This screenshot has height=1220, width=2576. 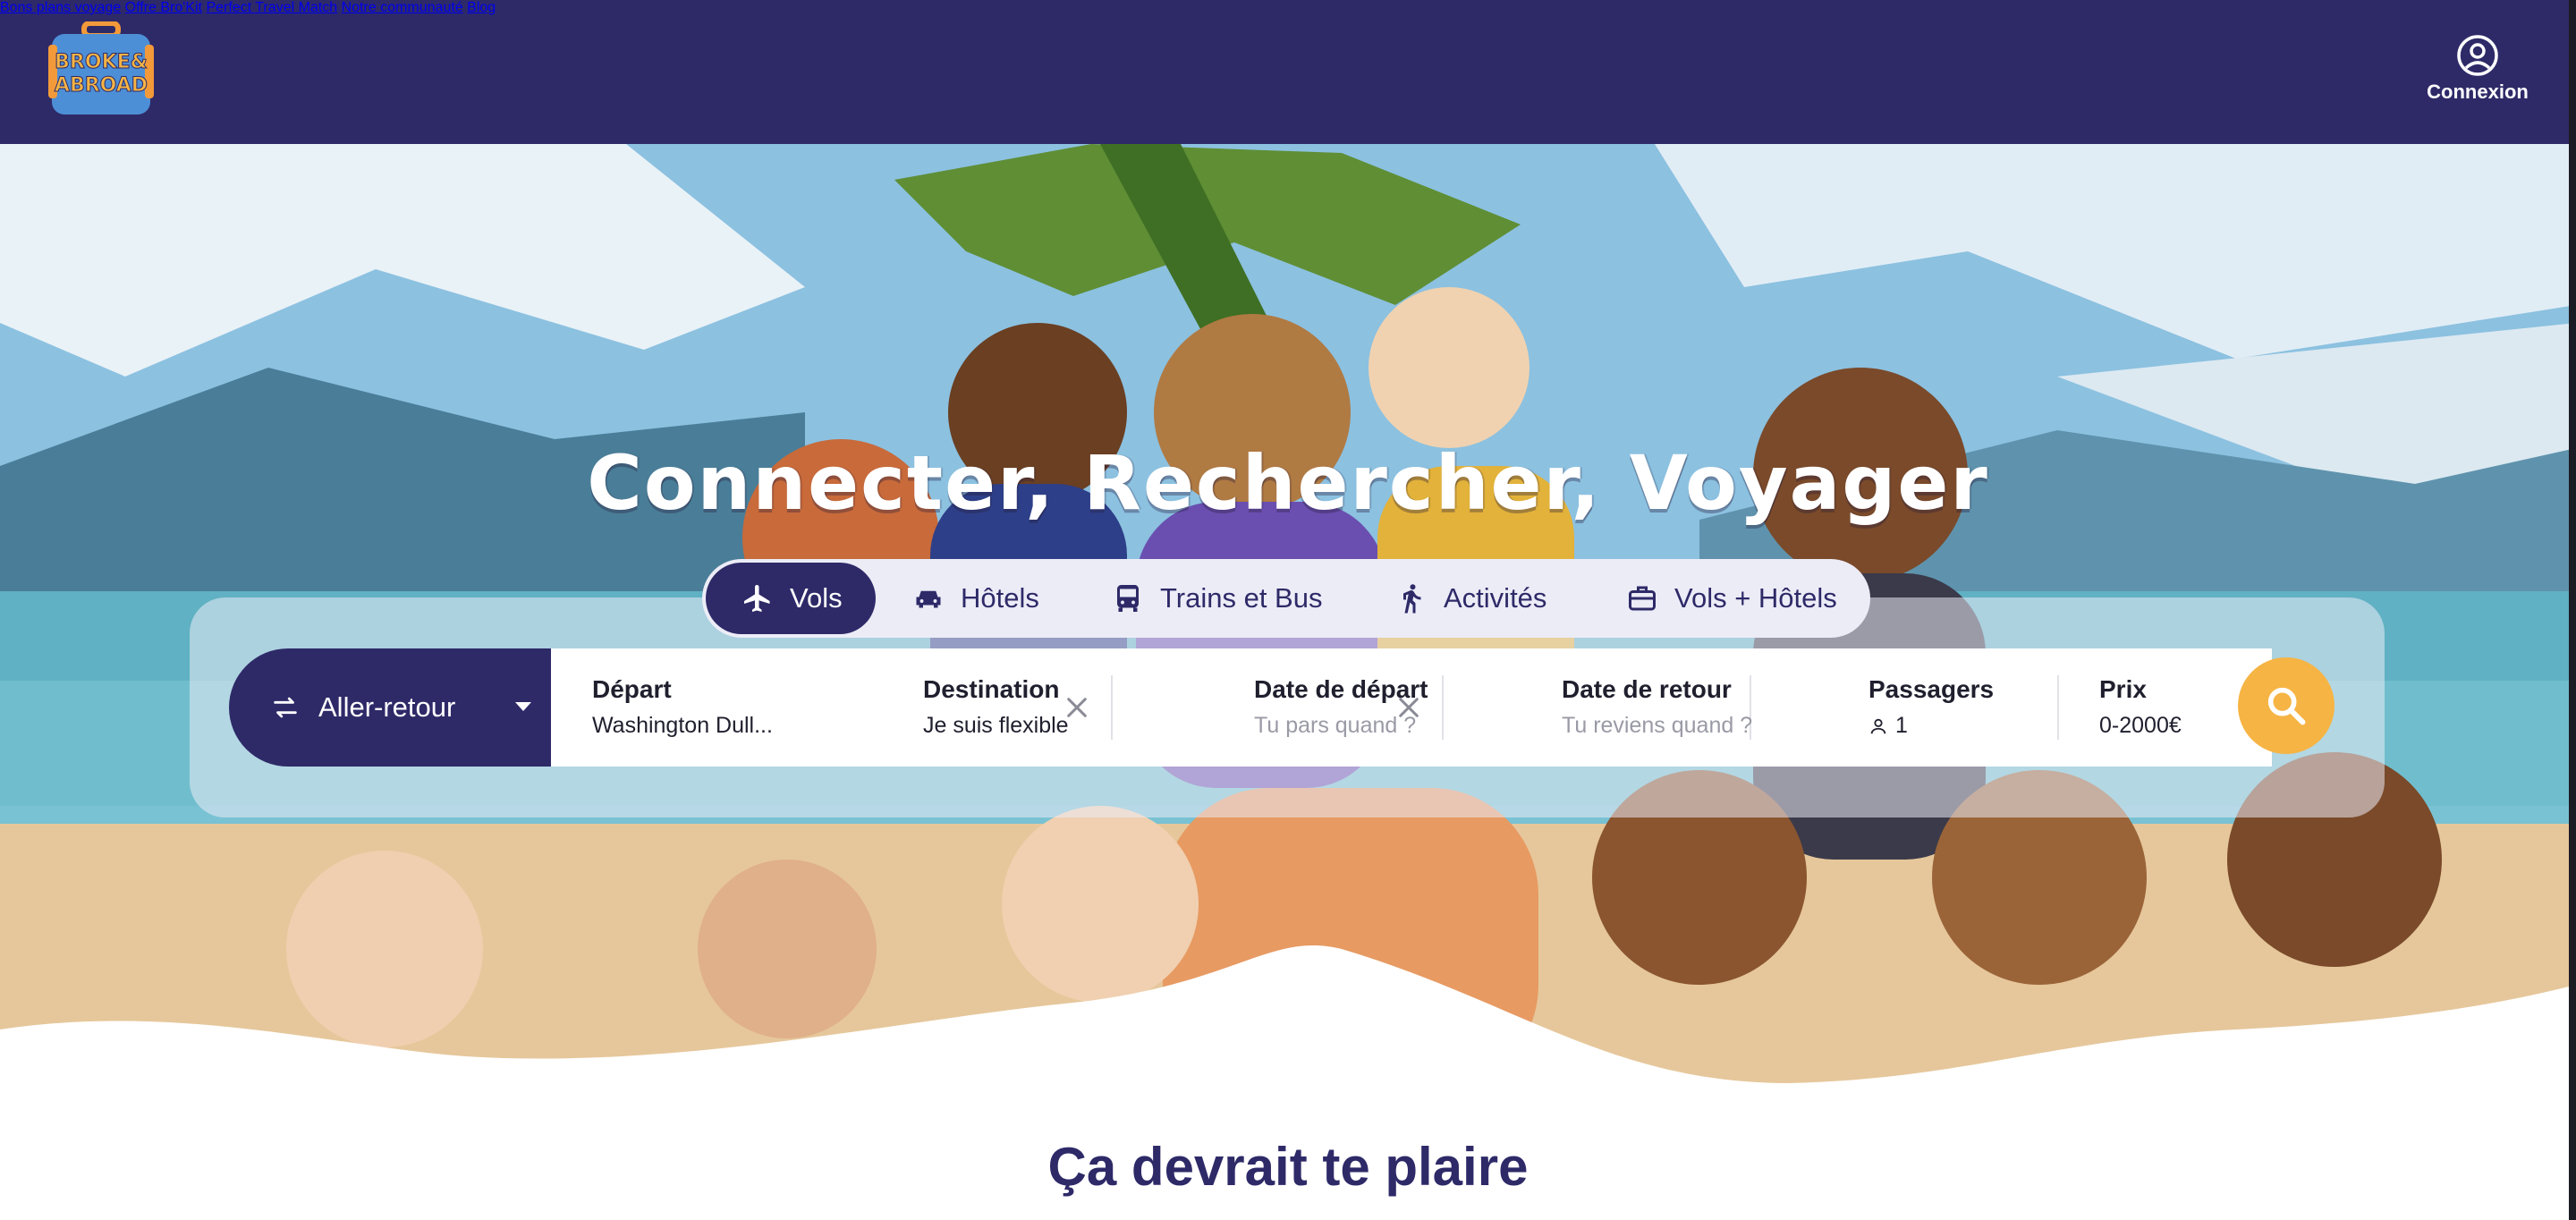 I want to click on tab-trains-bus: Trains et Bus, so click(x=1228, y=598).